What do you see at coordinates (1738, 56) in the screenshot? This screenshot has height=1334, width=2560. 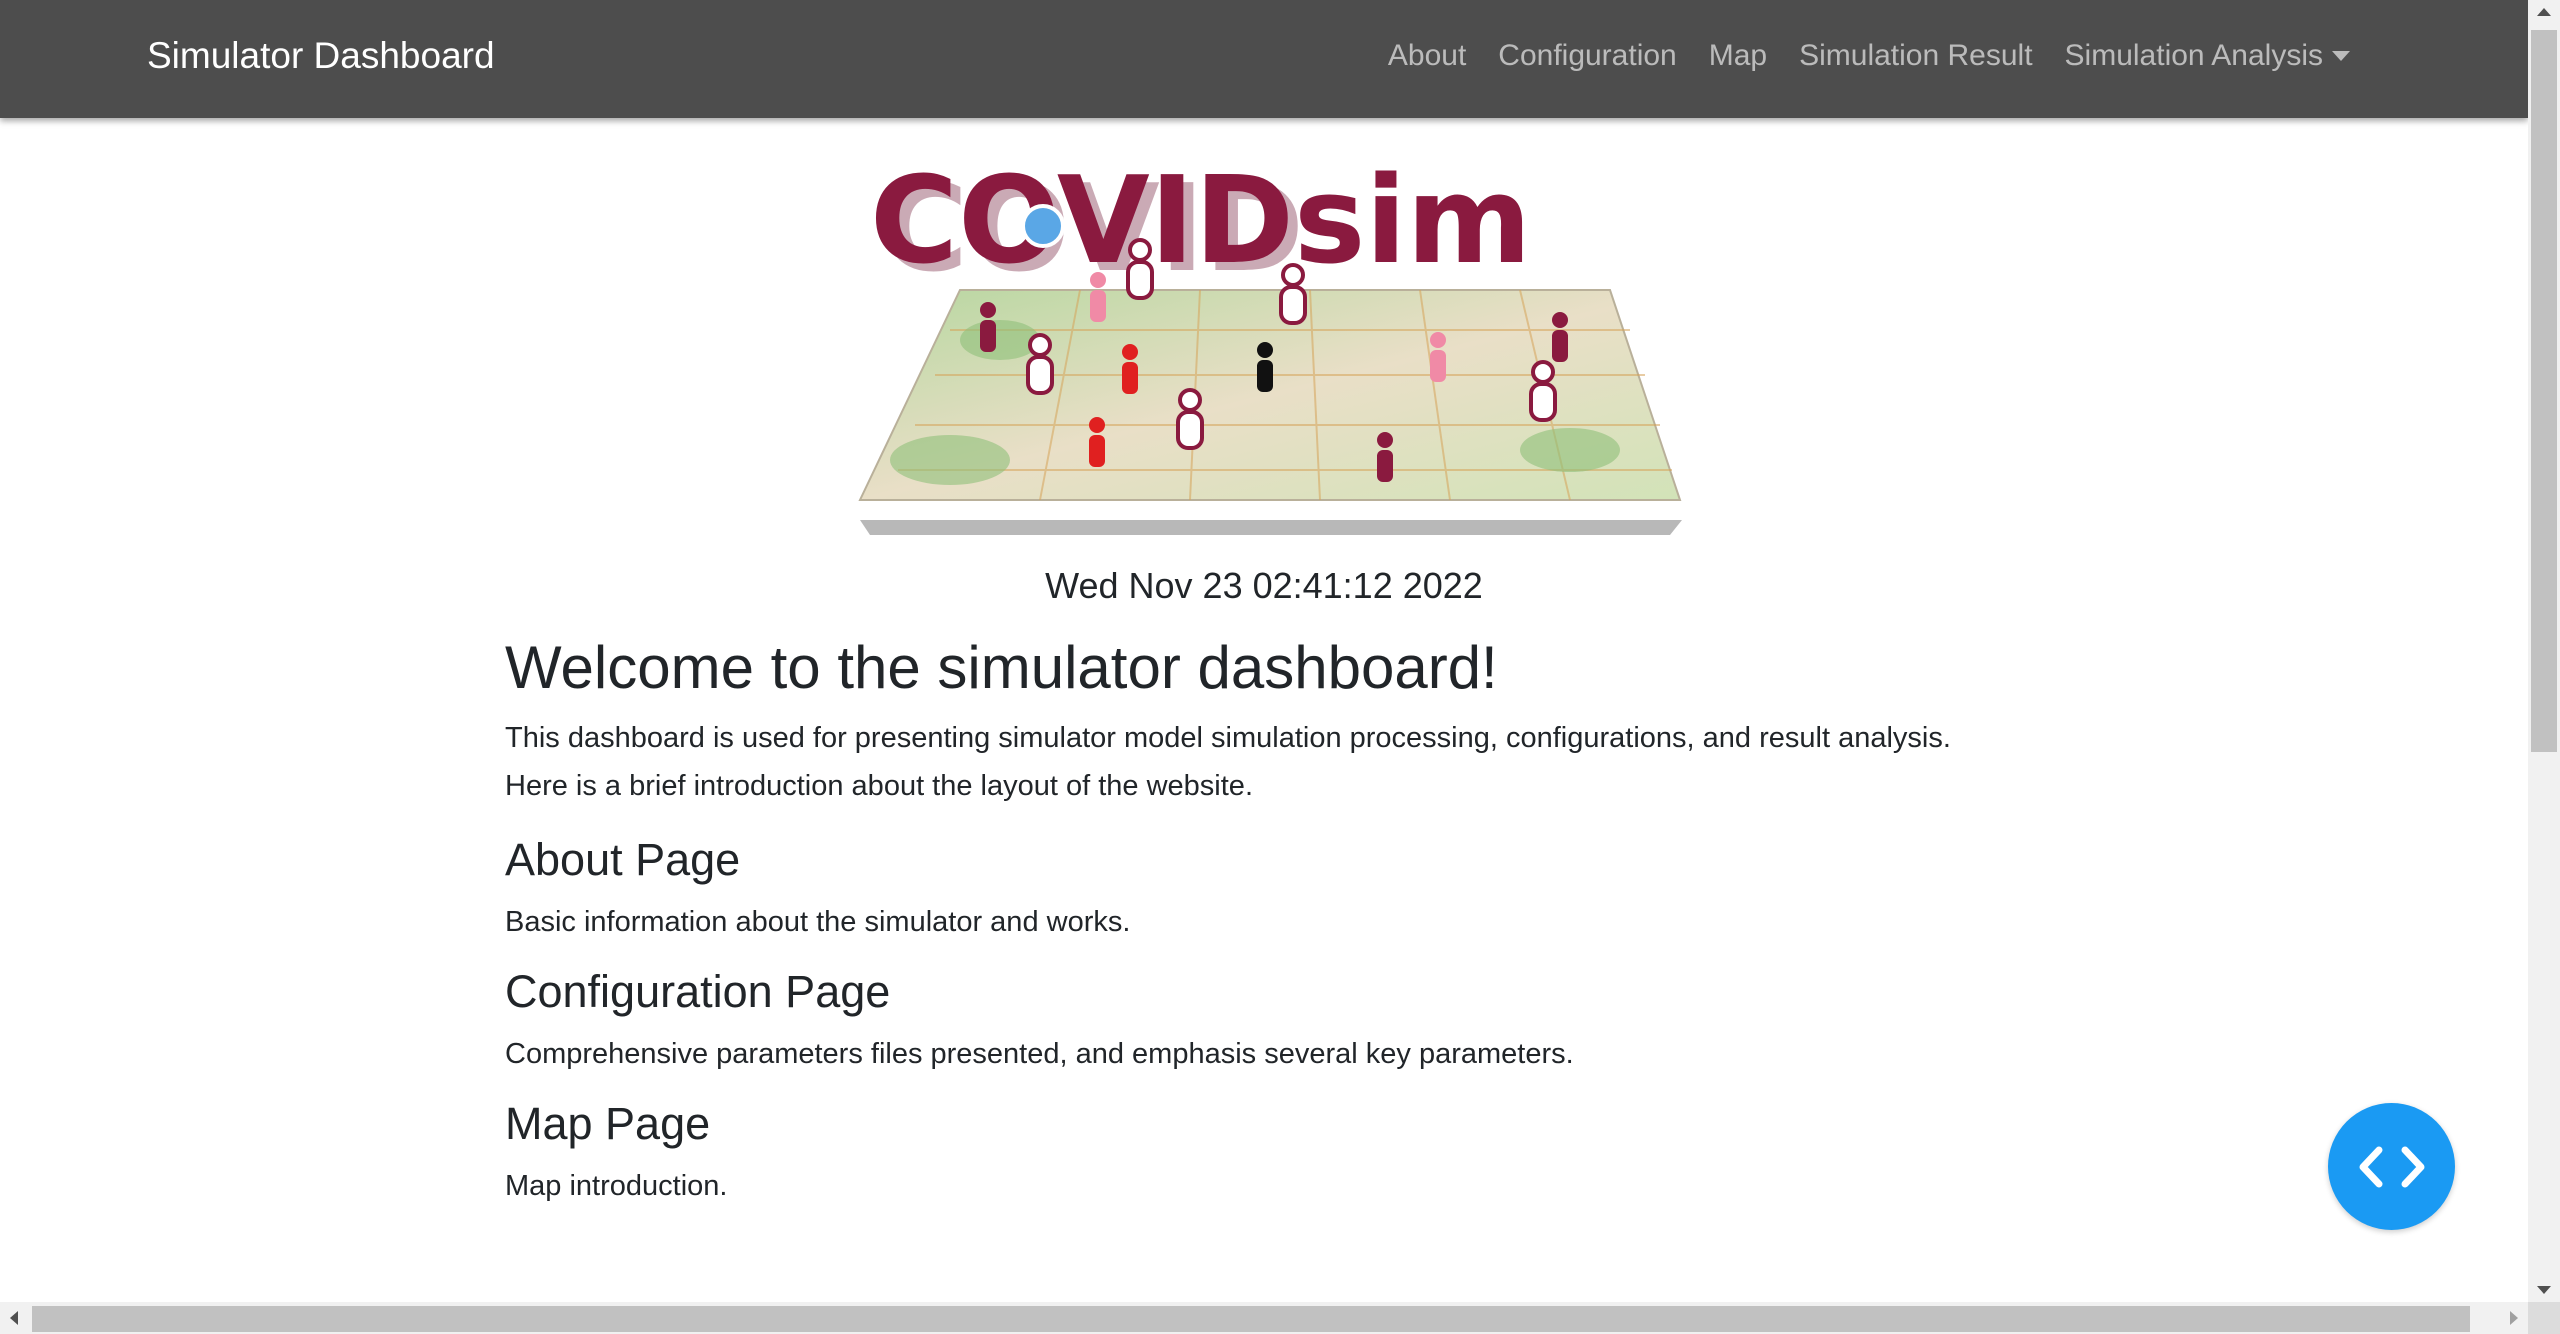 I see `nav-link-map: Map` at bounding box center [1738, 56].